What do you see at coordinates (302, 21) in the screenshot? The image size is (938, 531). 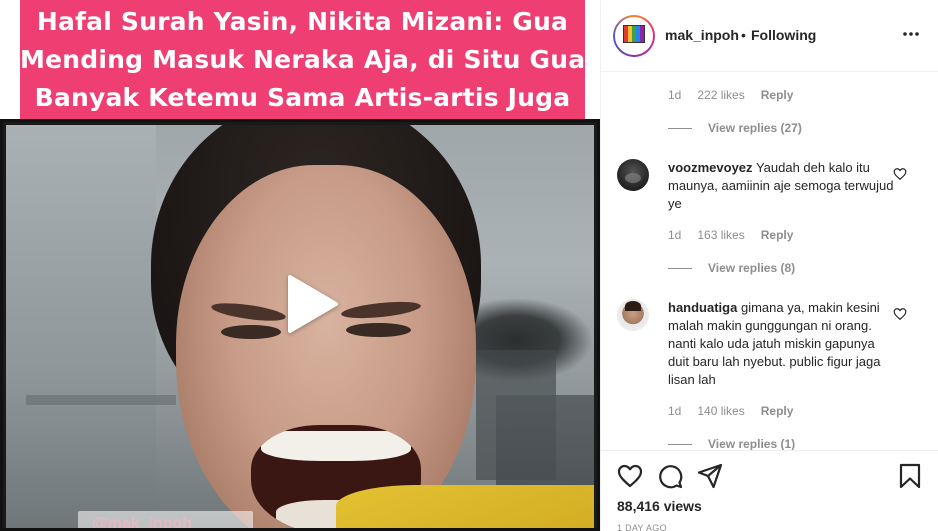 I see `headline-line-1: Hafal Surah Yasin, Nikita Mizani: Gua` at bounding box center [302, 21].